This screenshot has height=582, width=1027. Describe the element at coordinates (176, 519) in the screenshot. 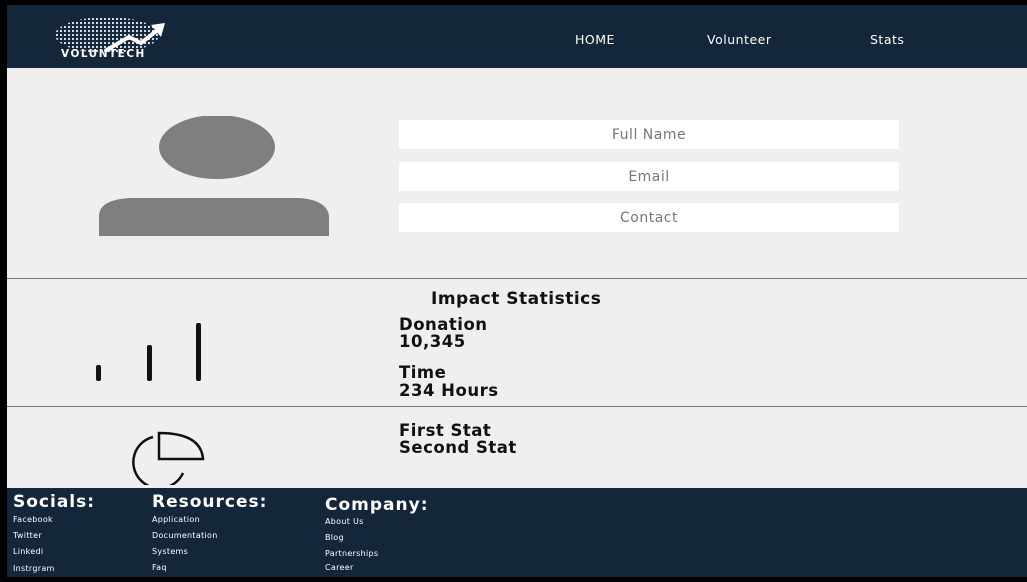

I see `footer-link-application: Application` at that location.